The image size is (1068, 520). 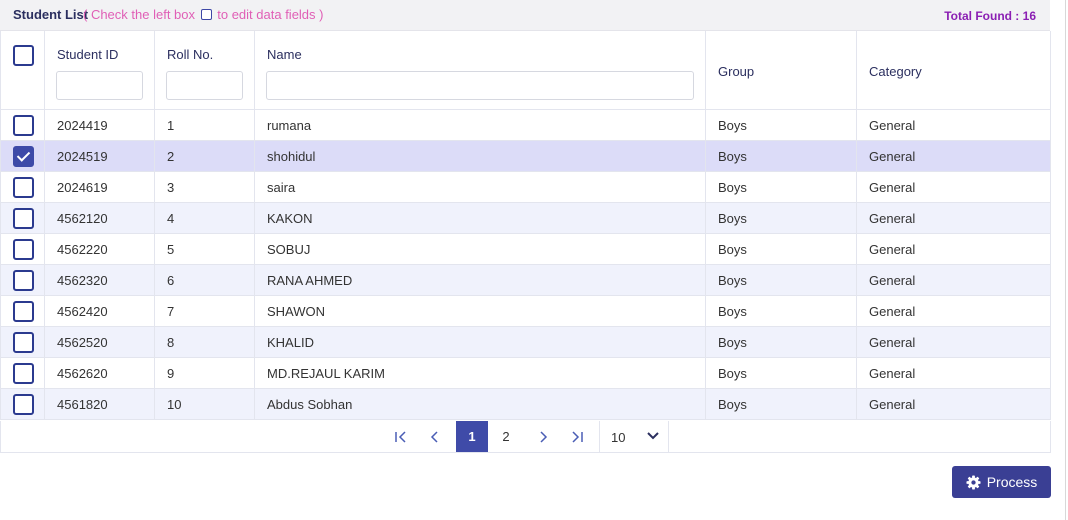 I want to click on roll-no-filter-input, so click(x=204, y=85).